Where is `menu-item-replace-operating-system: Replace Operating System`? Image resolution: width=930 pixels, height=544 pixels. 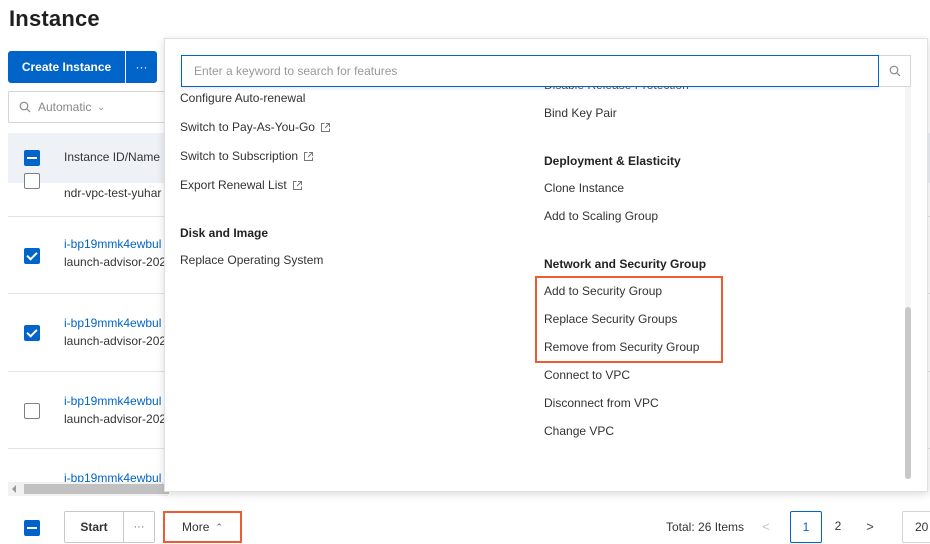 menu-item-replace-operating-system: Replace Operating System is located at coordinates (251, 260).